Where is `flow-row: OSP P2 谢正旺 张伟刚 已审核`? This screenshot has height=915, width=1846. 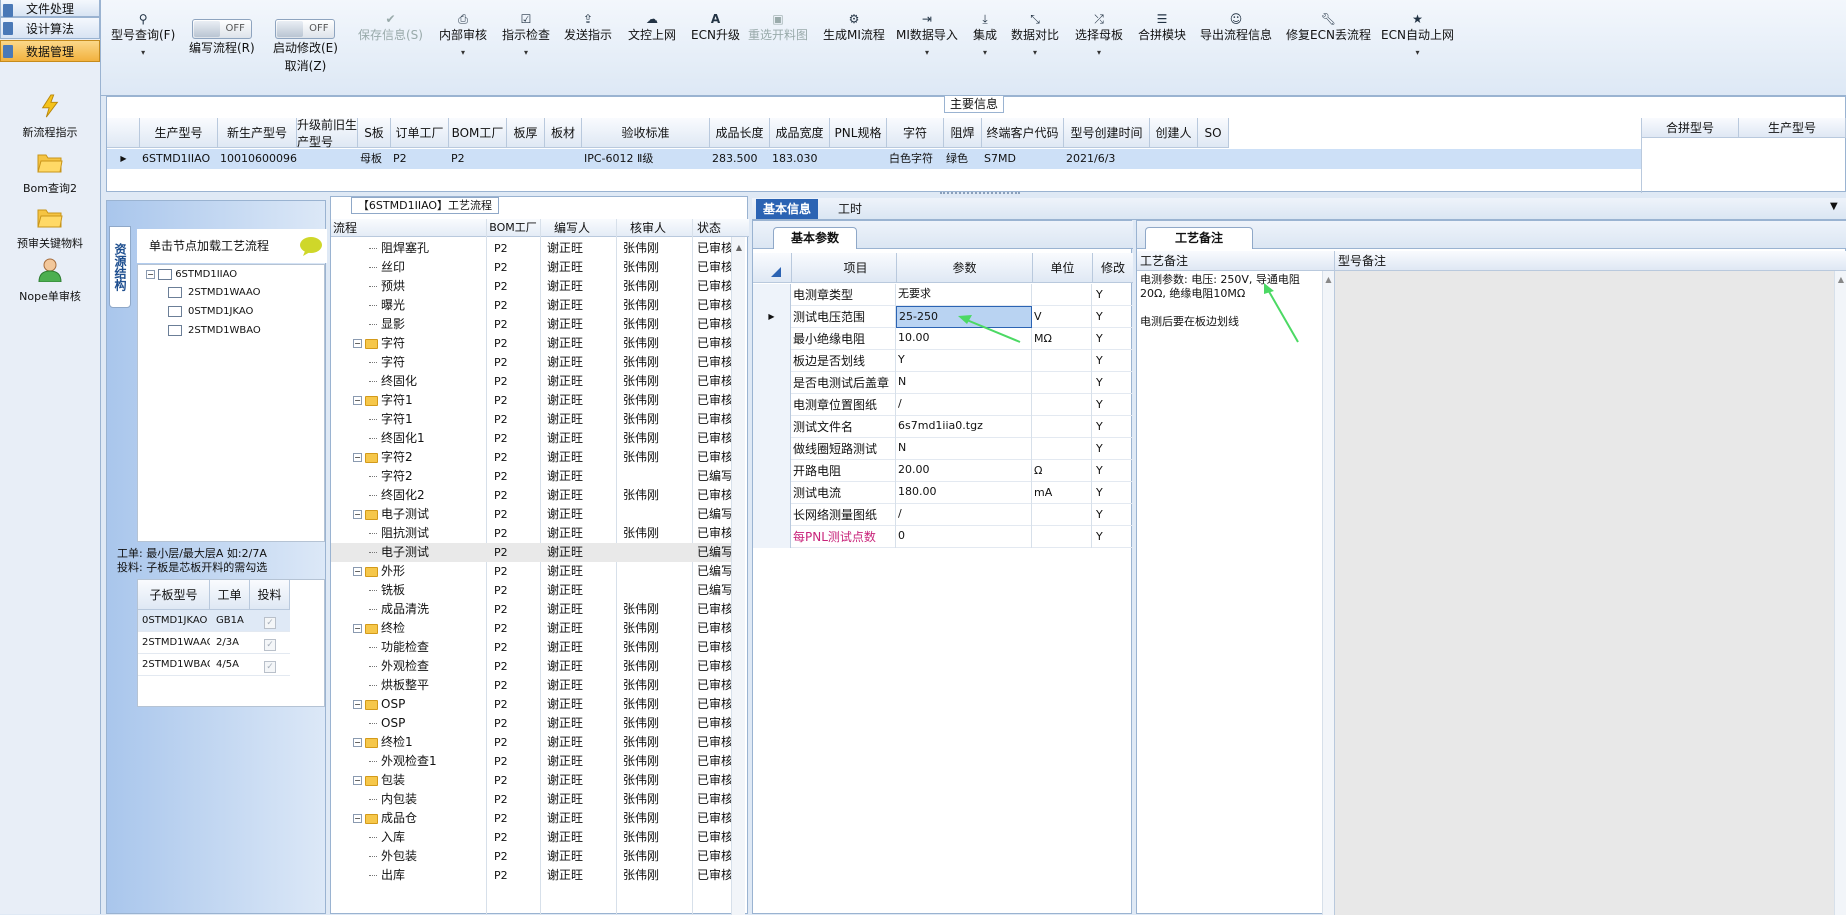
flow-row: OSP P2 谢正旺 张伟刚 已审核 is located at coordinates (531, 723).